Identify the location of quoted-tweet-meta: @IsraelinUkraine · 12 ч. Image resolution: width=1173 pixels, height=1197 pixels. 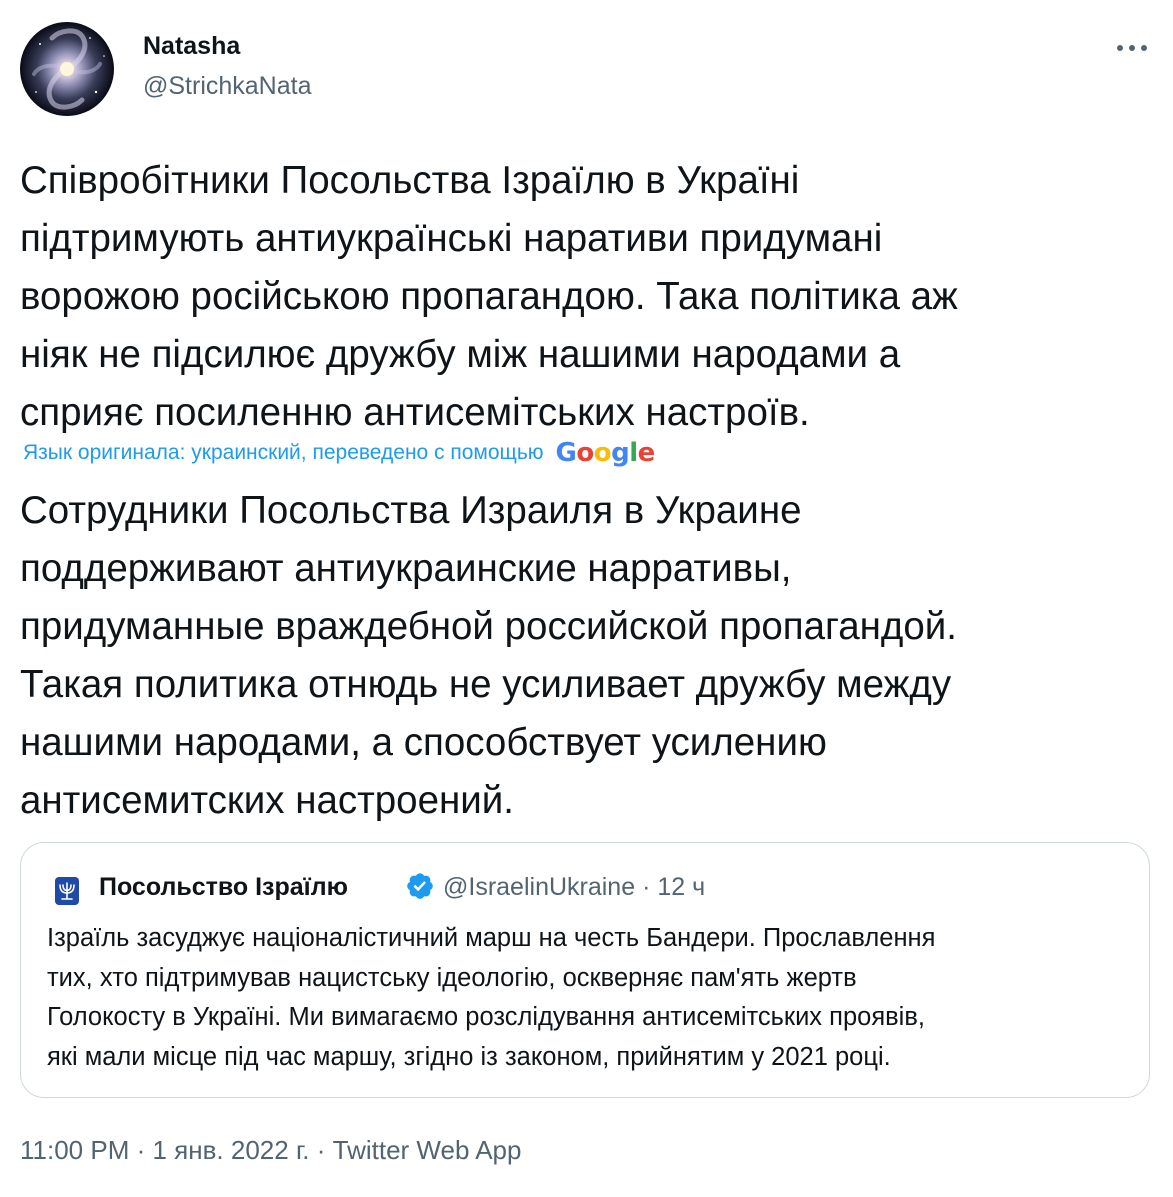
(574, 887).